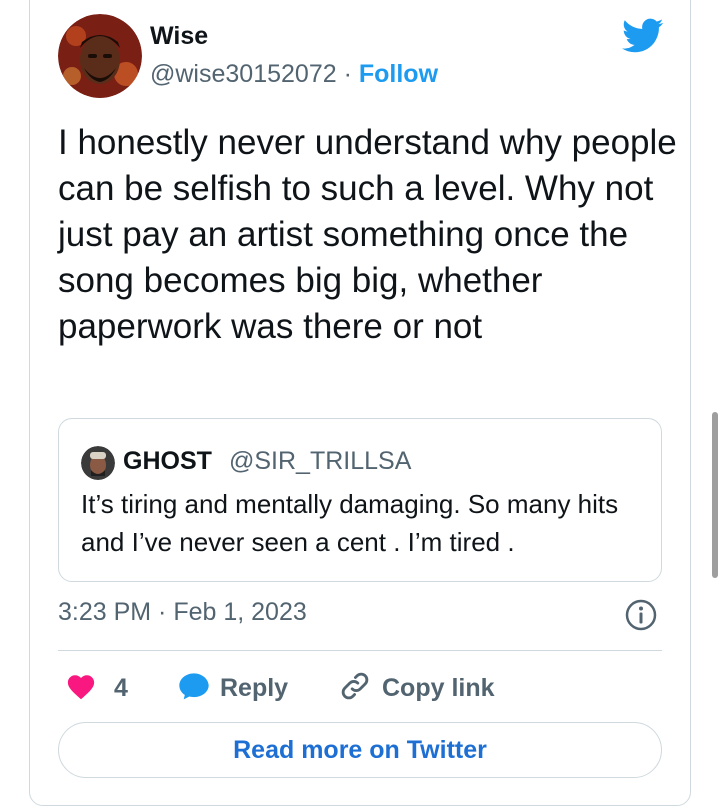 This screenshot has height=811, width=720. What do you see at coordinates (182, 612) in the screenshot?
I see `tweet-timestamp: 3:23 PM · Feb 1, 2023` at bounding box center [182, 612].